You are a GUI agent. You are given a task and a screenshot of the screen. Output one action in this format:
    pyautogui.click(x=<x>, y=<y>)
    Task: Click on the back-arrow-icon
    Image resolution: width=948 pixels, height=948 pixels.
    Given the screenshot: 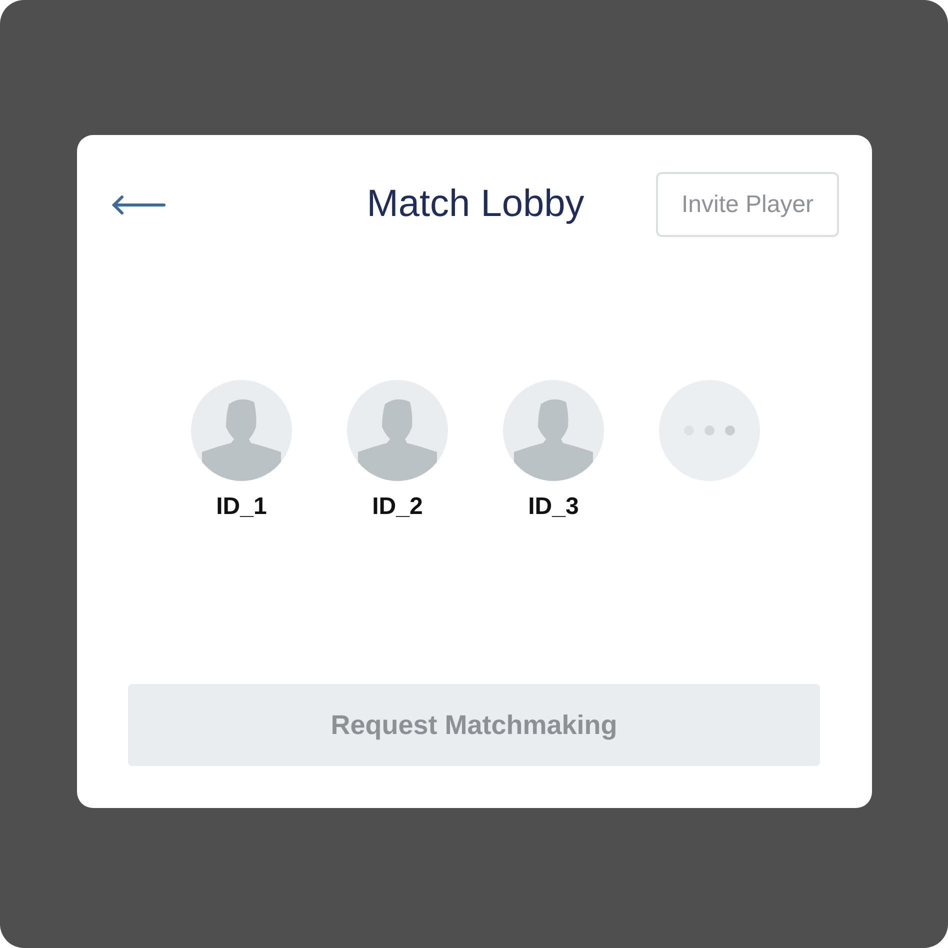 What is the action you would take?
    pyautogui.click(x=139, y=204)
    